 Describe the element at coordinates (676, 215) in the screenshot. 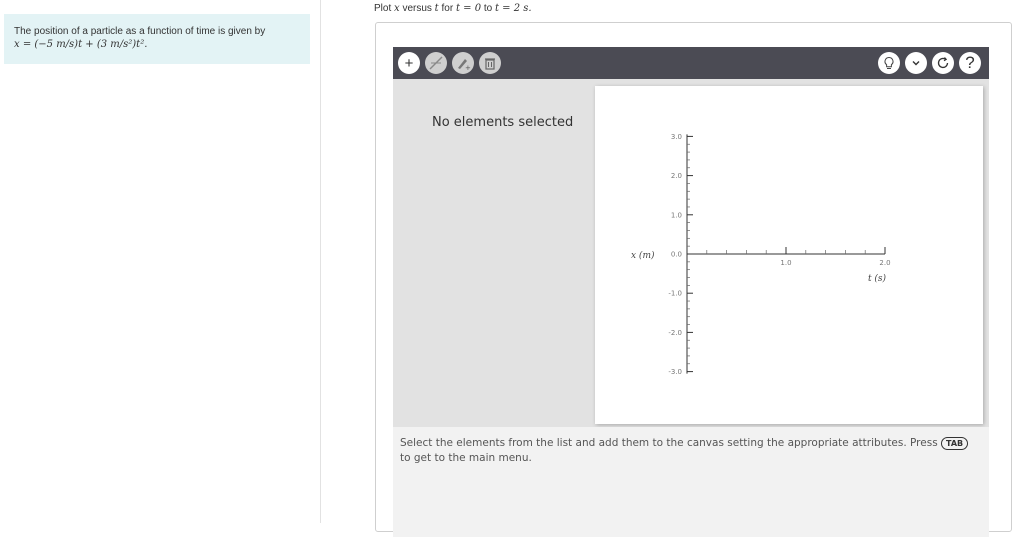

I see `y-tick-label: 1.0` at that location.